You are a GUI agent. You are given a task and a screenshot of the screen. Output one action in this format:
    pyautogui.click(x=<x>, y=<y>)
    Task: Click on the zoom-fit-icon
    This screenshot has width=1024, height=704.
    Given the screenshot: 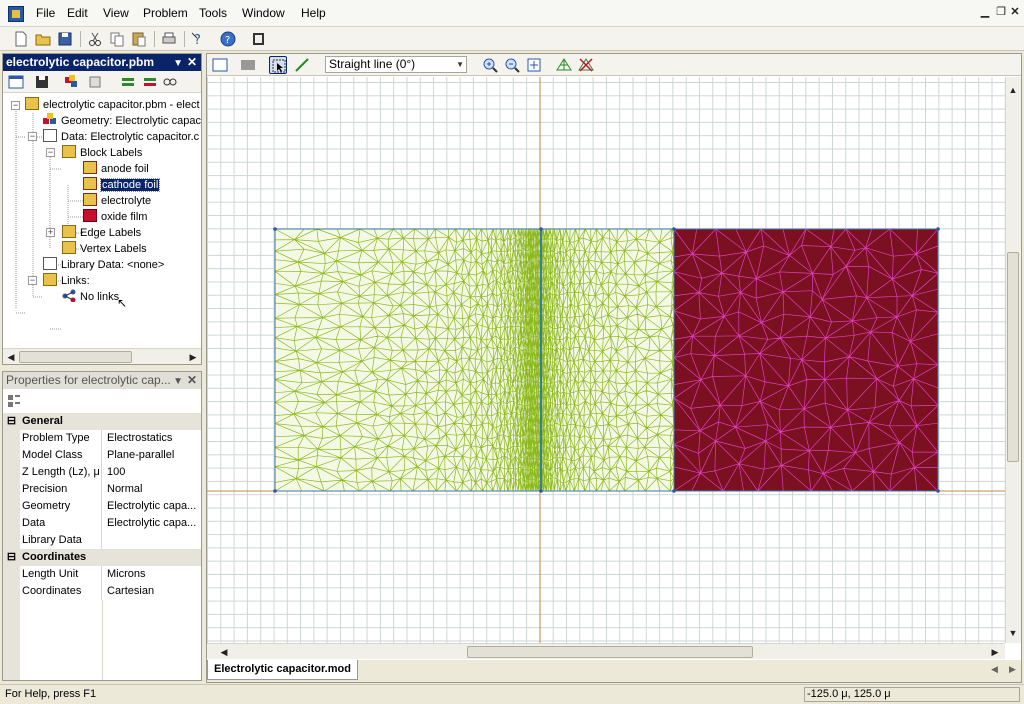 What is the action you would take?
    pyautogui.click(x=534, y=65)
    